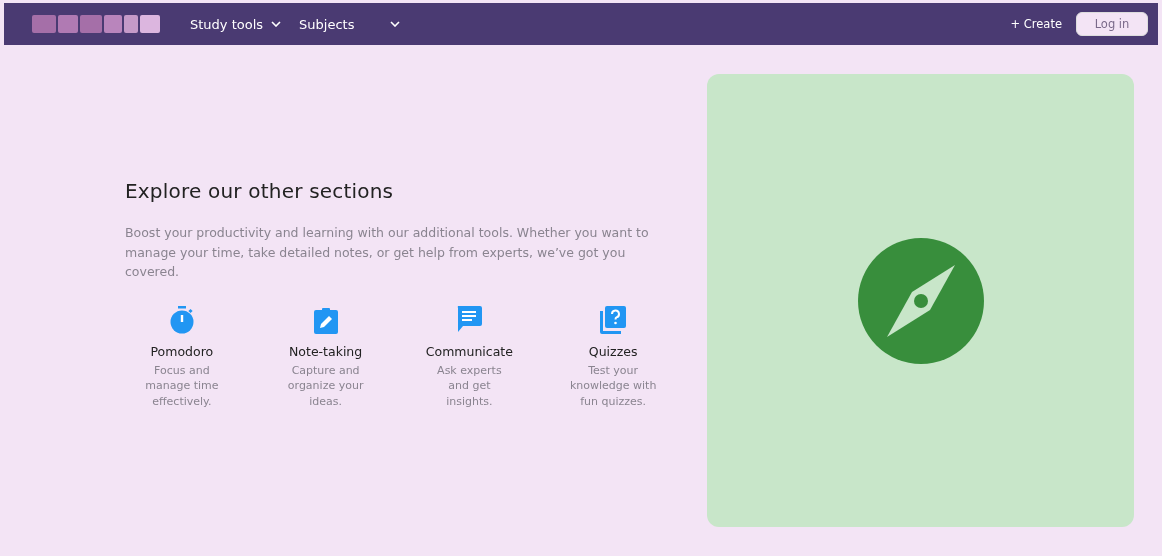  I want to click on feature-description: Ask experts and get insights., so click(469, 385).